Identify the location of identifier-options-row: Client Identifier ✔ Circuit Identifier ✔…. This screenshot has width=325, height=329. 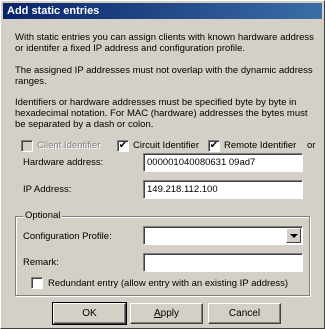
(171, 146).